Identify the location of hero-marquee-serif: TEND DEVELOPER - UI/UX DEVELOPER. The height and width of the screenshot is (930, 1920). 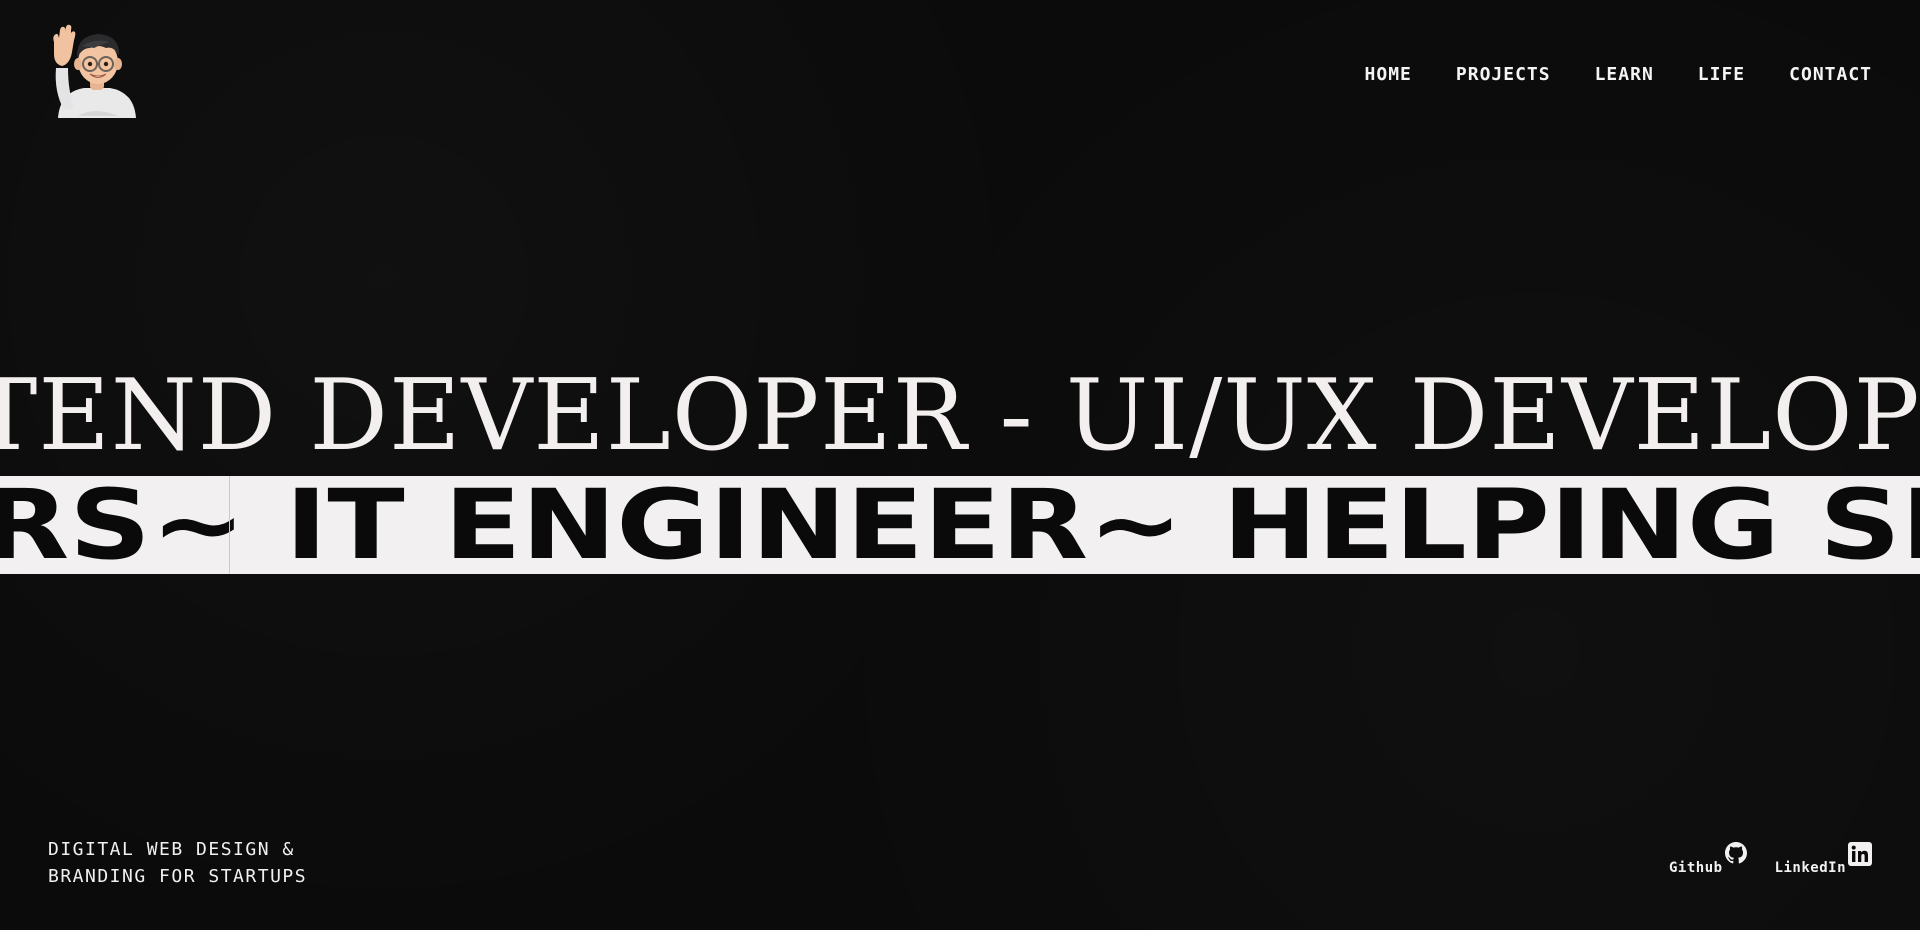
(960, 416).